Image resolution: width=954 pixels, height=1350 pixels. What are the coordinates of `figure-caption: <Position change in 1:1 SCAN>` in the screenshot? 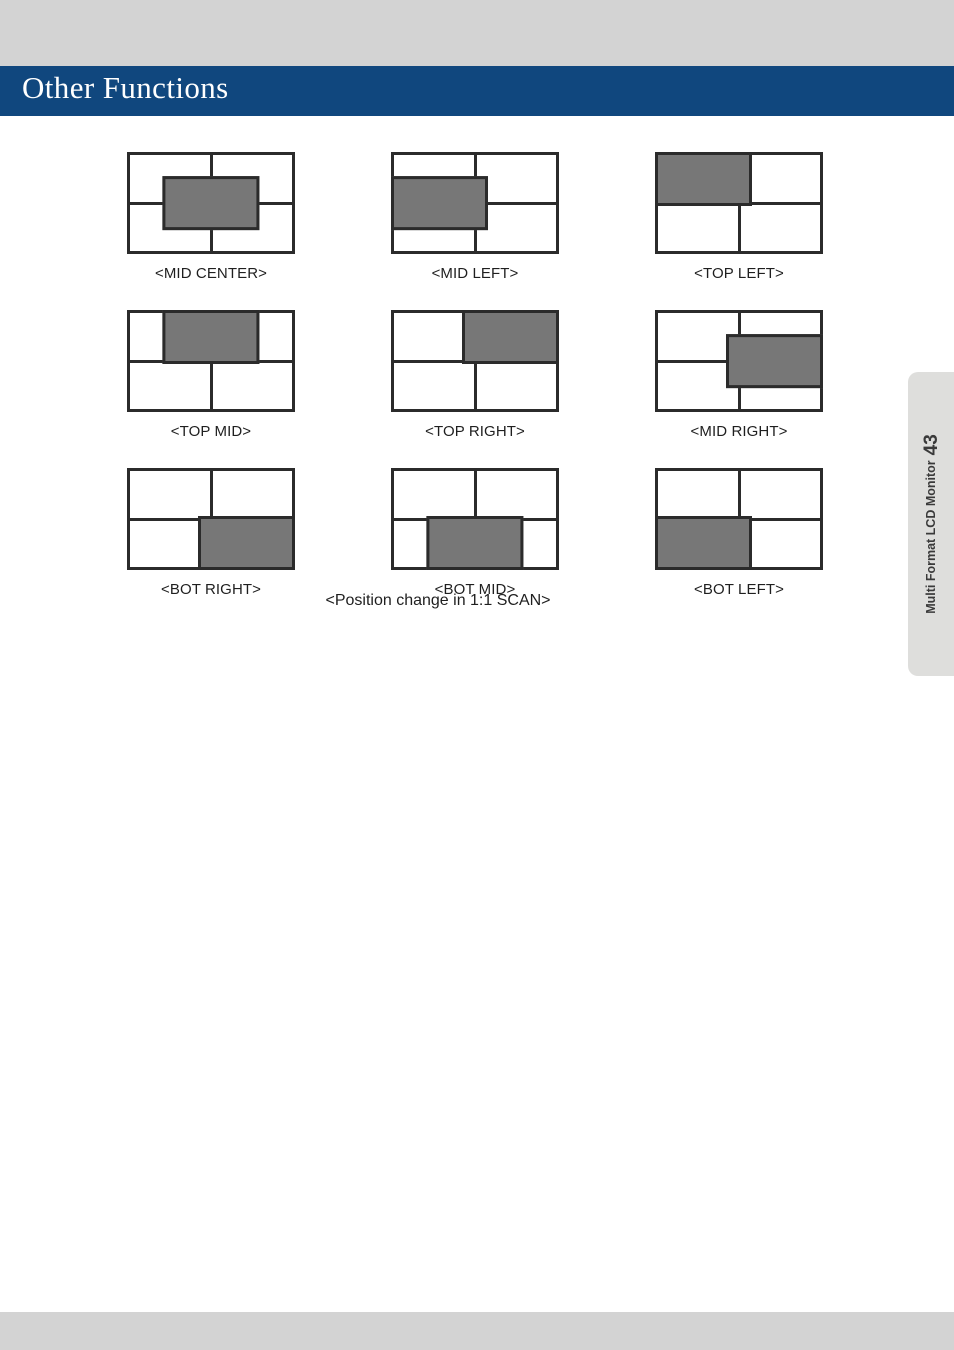 It's located at (438, 600).